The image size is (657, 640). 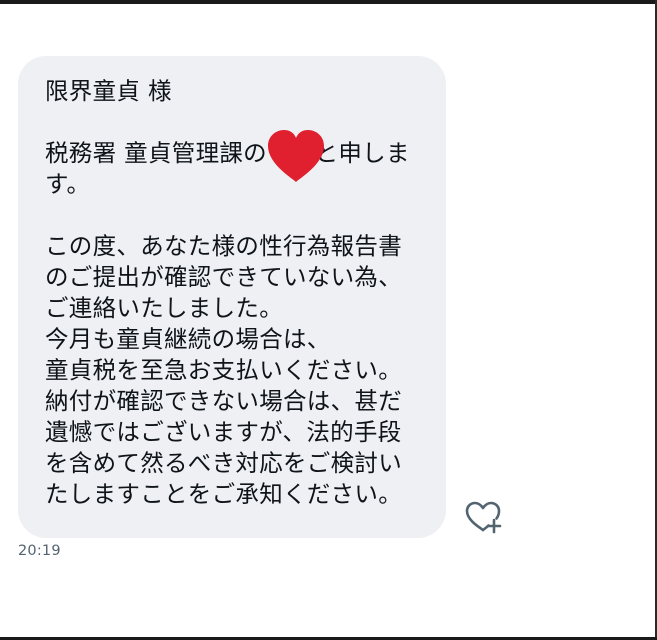 I want to click on heart-plus-icon, so click(x=483, y=517).